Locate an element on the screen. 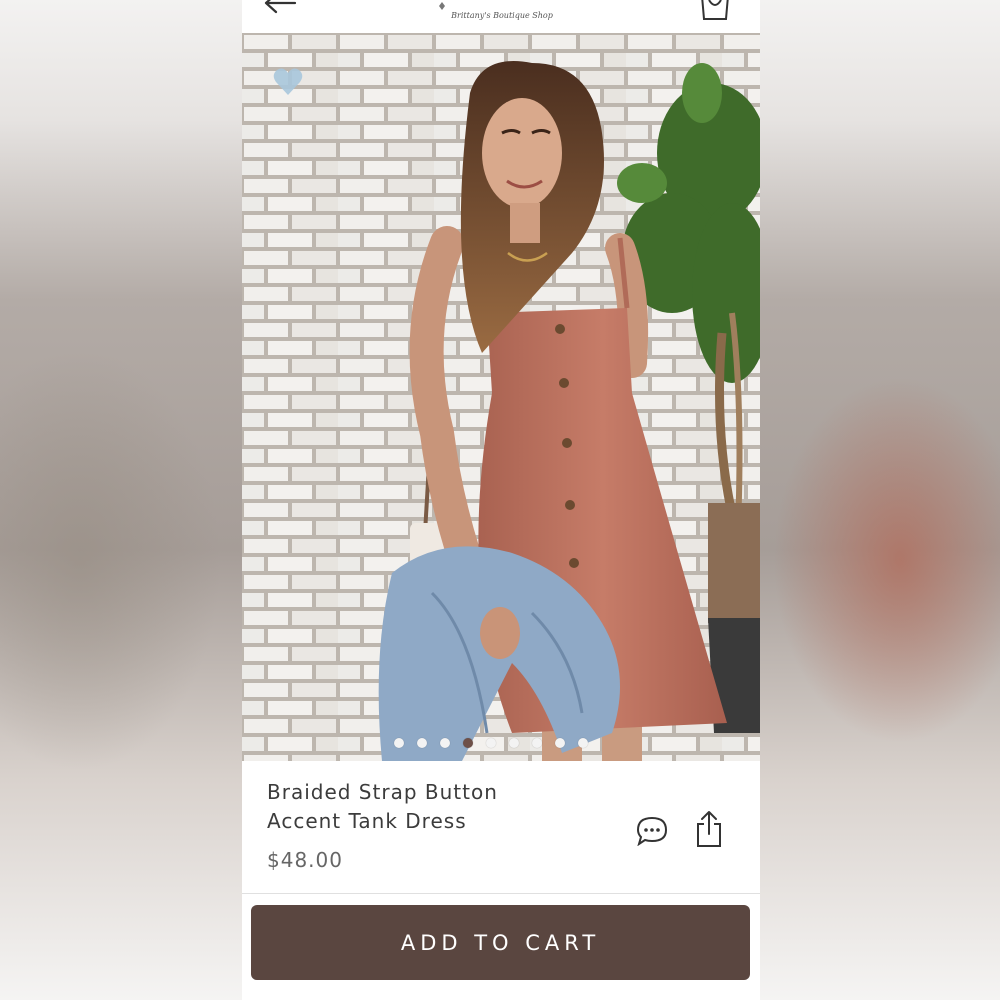 Image resolution: width=1000 pixels, height=1000 pixels. product-title-line: Braided Strap Button is located at coordinates (382, 792).